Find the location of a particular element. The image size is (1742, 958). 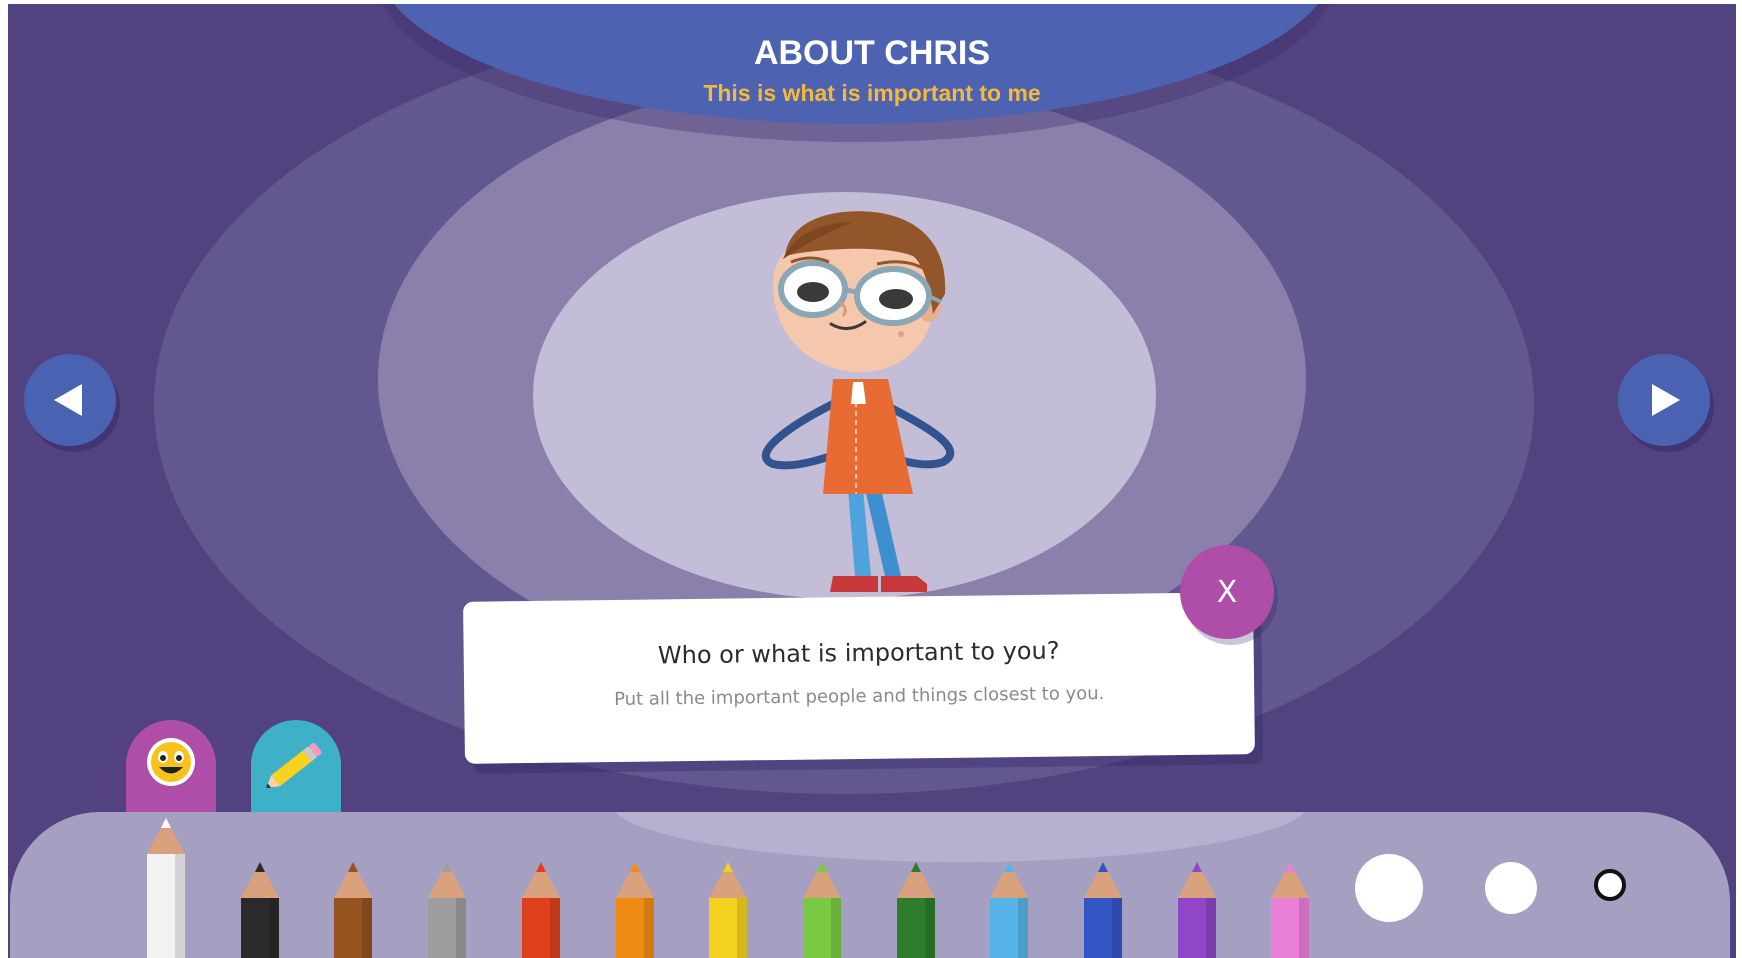

draw-tab is located at coordinates (296, 768).